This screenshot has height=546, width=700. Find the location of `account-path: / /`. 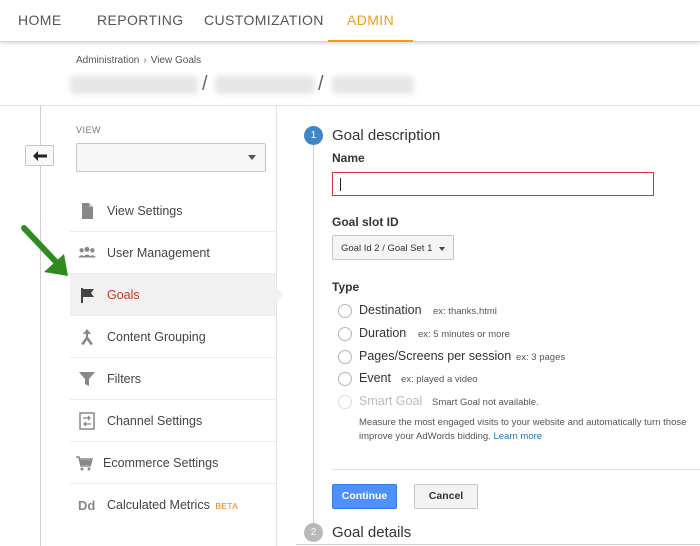

account-path: / / is located at coordinates (385, 85).